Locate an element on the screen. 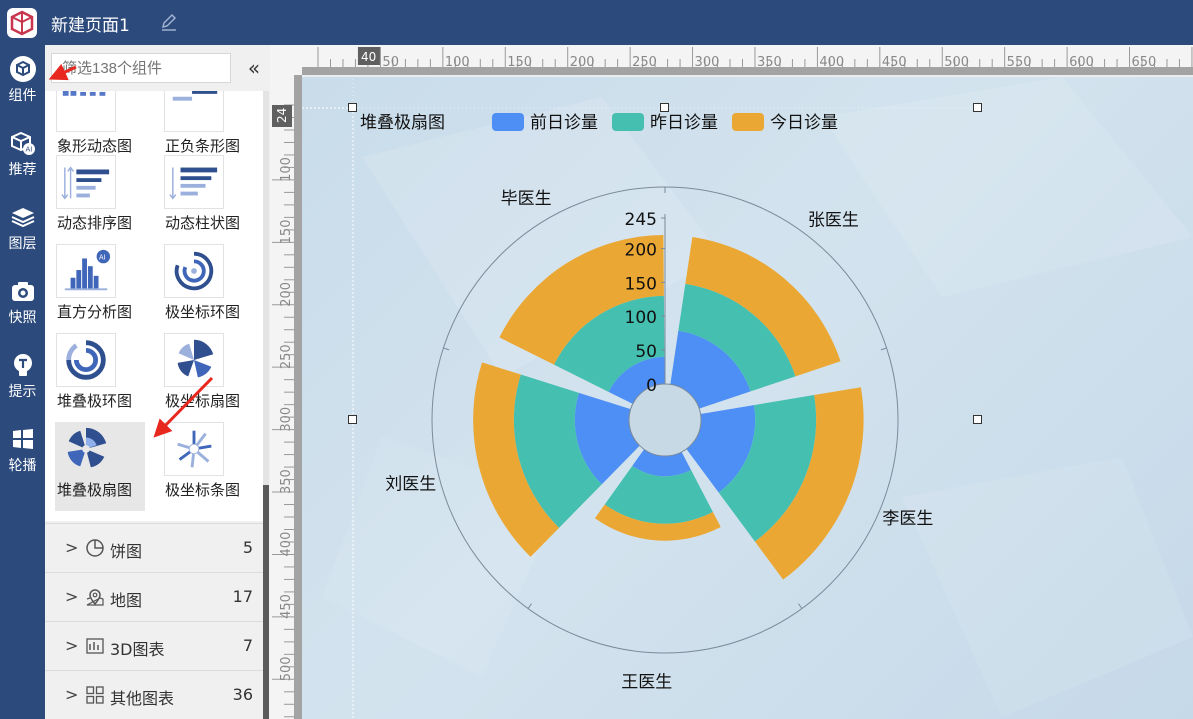 This screenshot has height=719, width=1193. nav-label: 提示 is located at coordinates (22, 392).